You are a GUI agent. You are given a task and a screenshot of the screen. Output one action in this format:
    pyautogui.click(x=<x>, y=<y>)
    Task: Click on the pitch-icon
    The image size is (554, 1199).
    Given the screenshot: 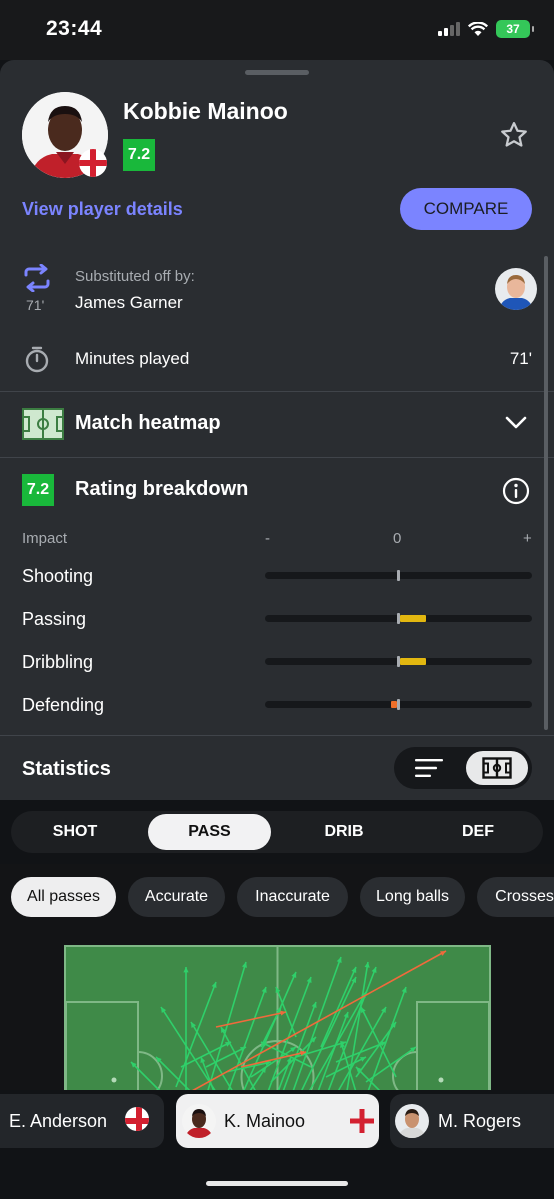 What is the action you would take?
    pyautogui.click(x=497, y=768)
    